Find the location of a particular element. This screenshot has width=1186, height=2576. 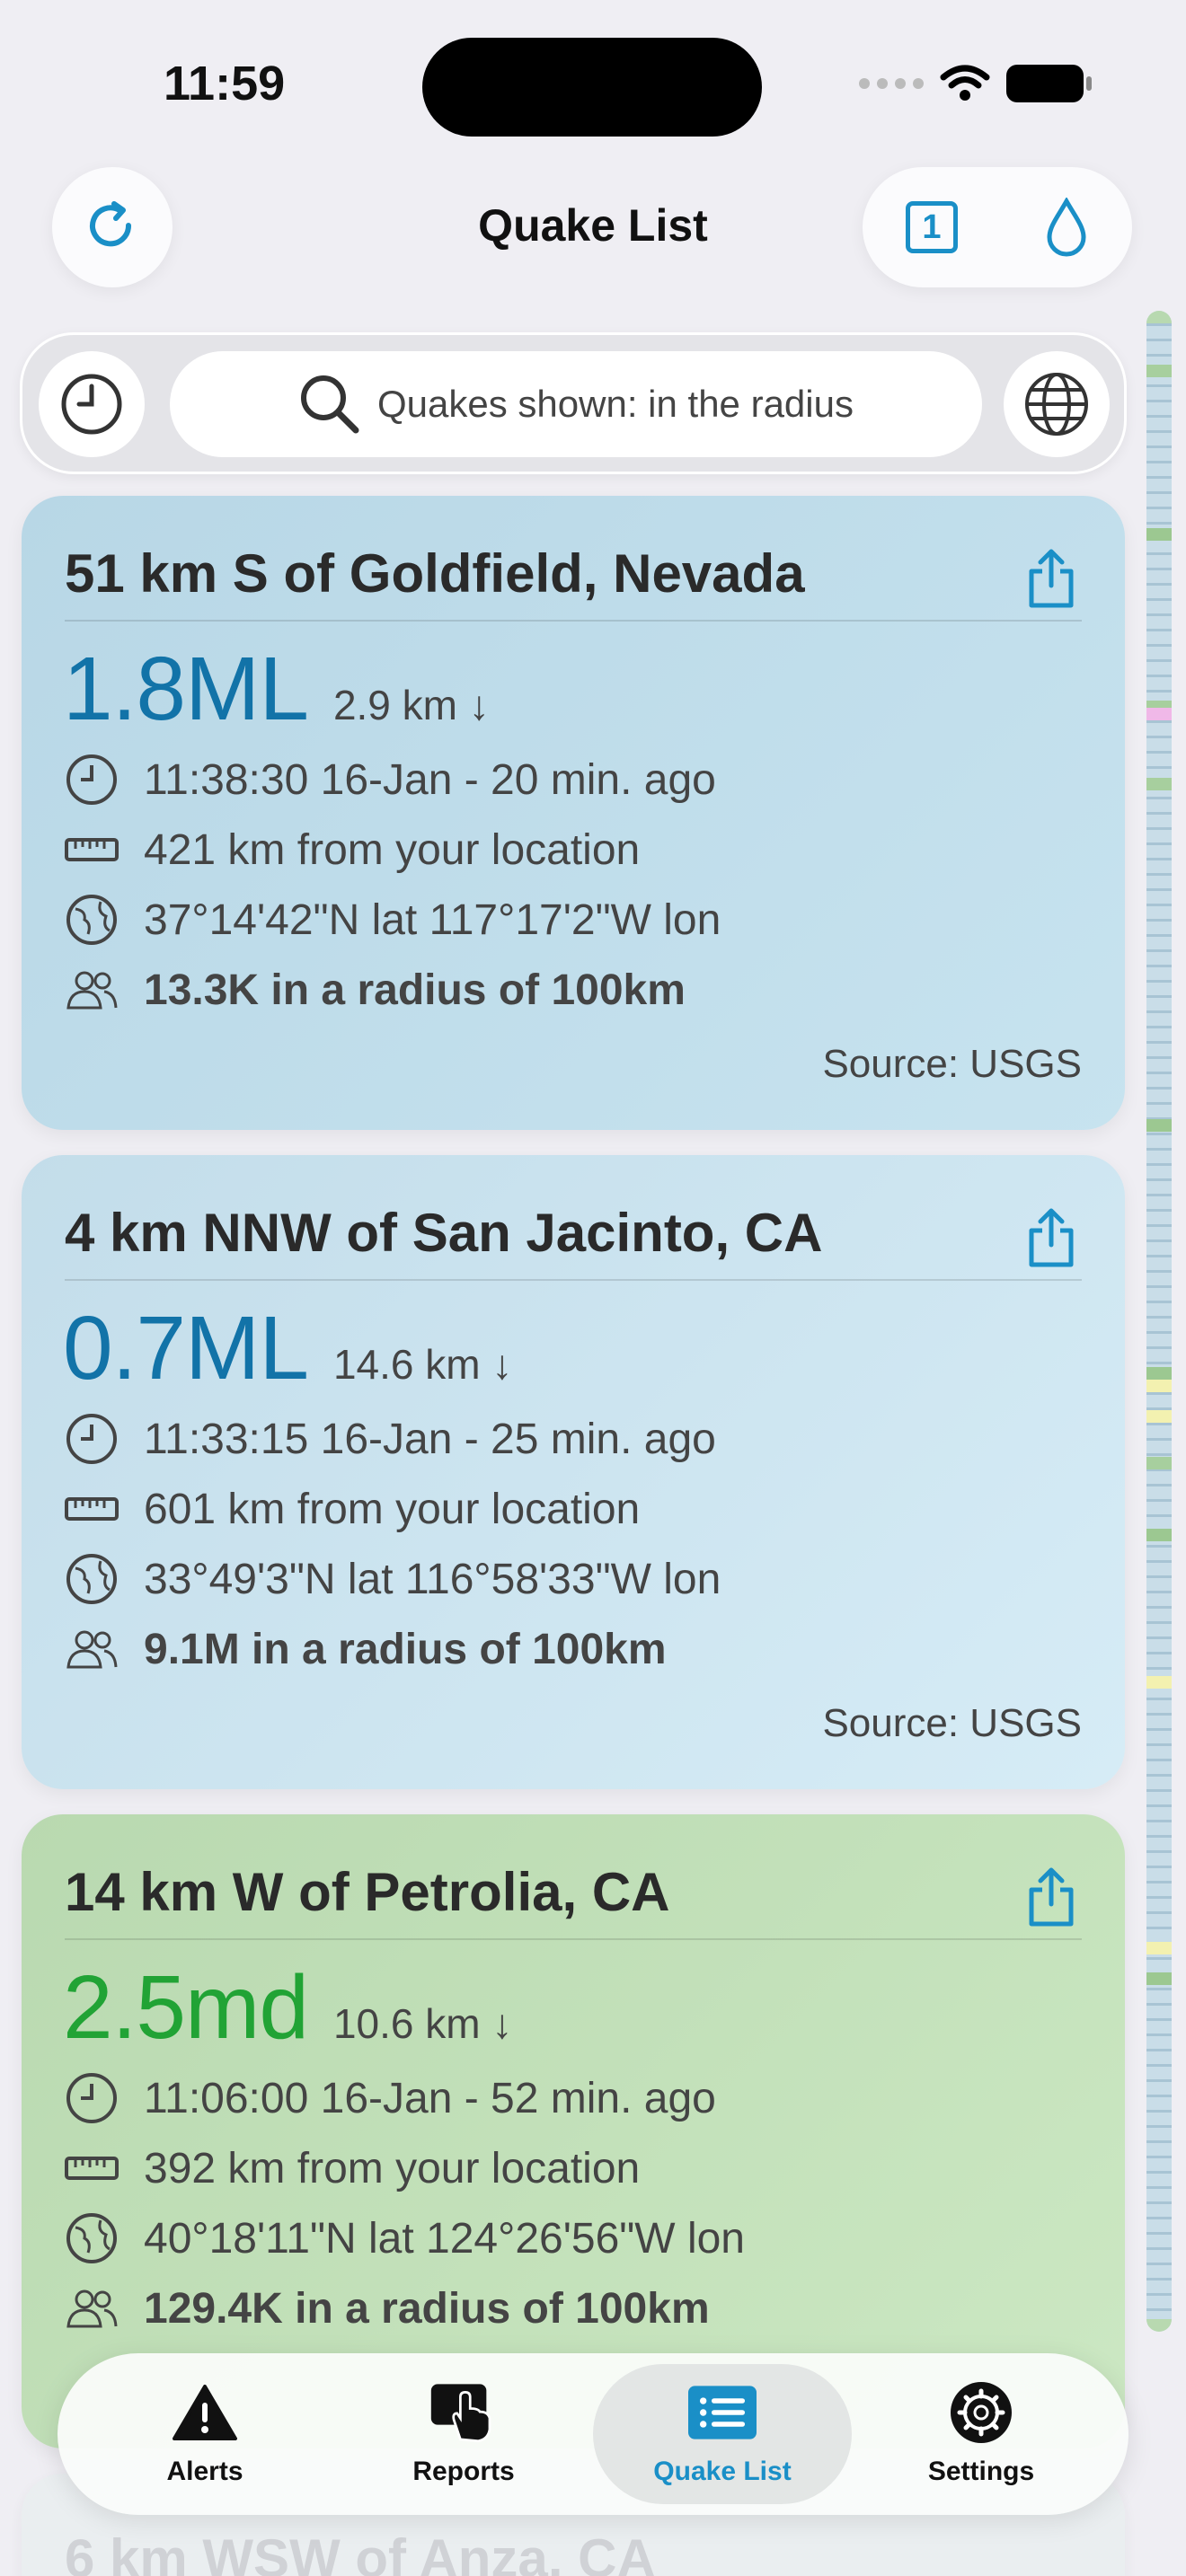

tab-reports: Reports is located at coordinates (463, 2434).